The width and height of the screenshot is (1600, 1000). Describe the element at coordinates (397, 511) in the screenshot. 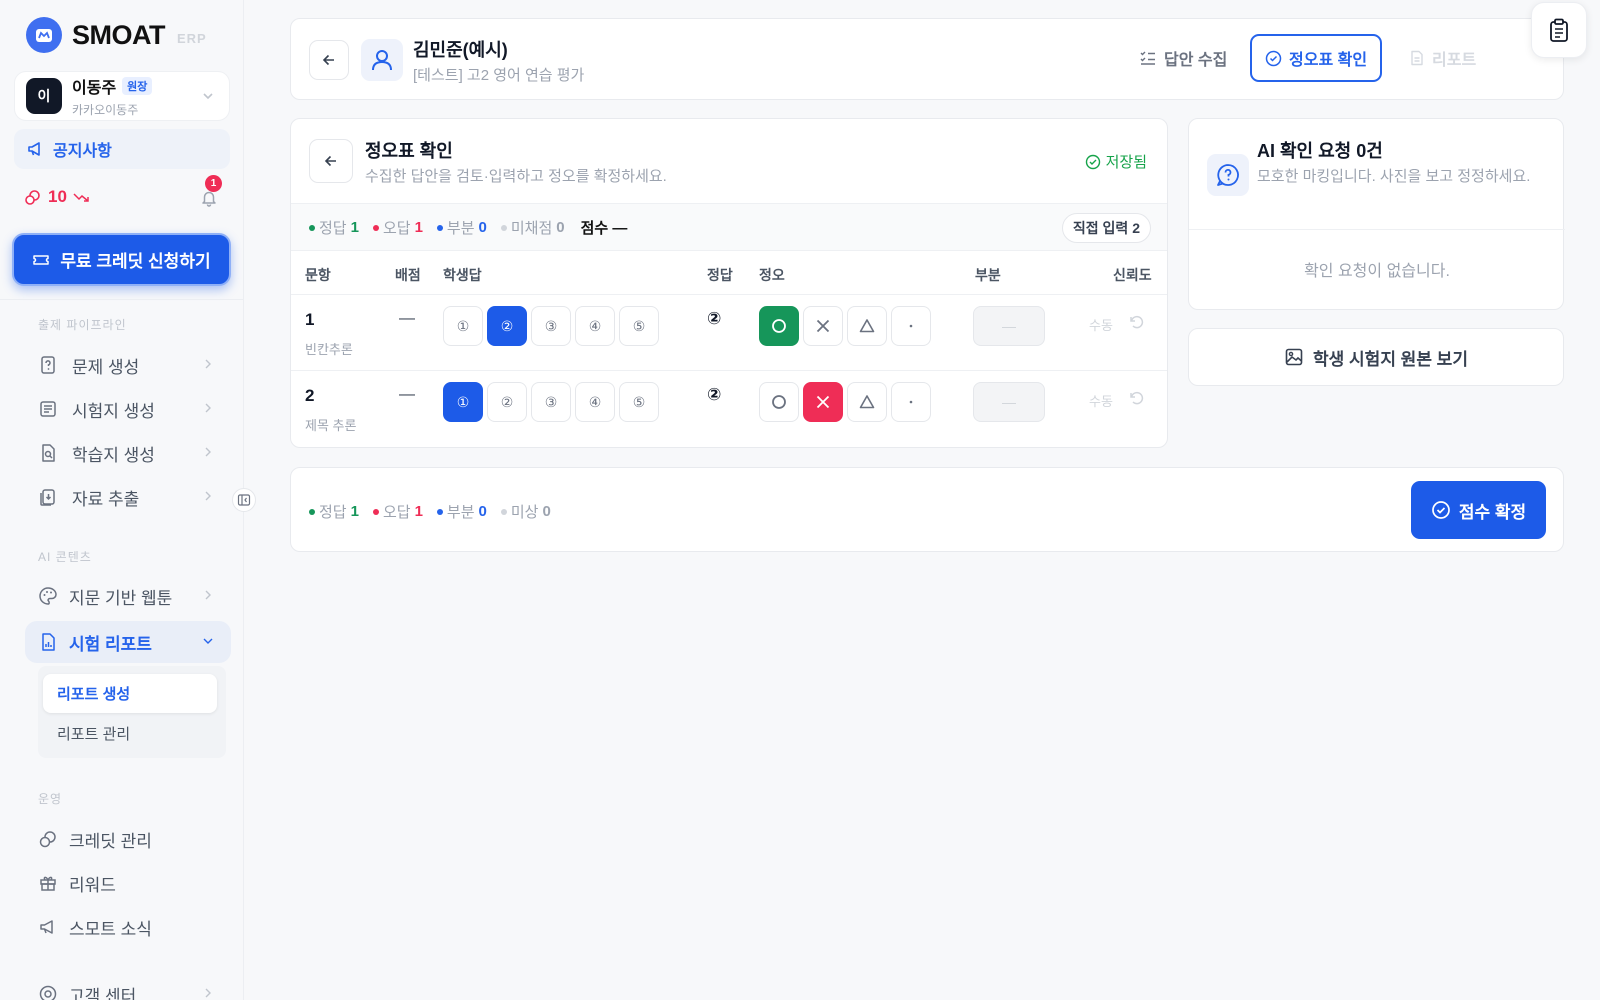

I see `footer-wrong: 오답 1` at that location.